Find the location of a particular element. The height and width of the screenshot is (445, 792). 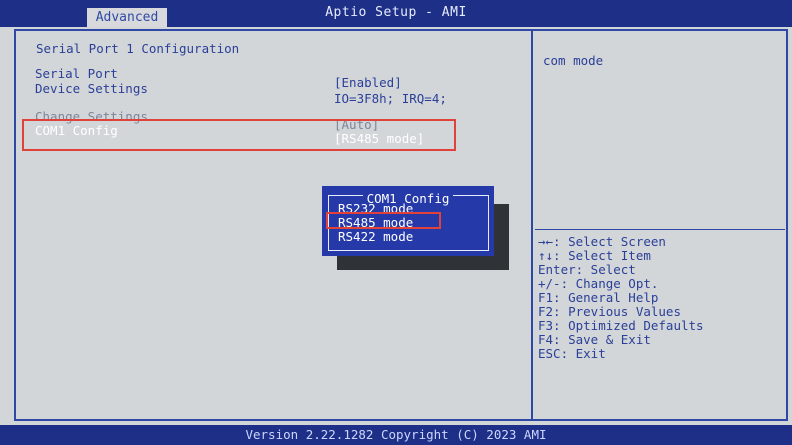

app-title: Aptio Setup - AMI is located at coordinates (396, 12).